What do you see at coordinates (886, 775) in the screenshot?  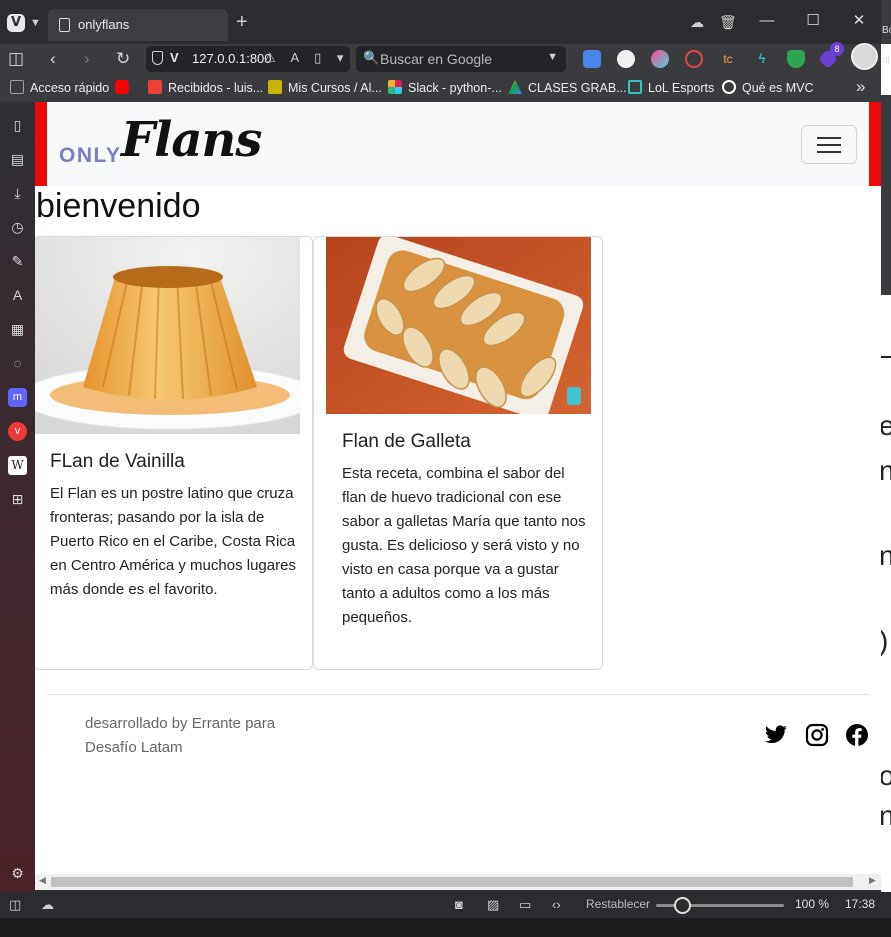 I see `bg-window-text: o` at bounding box center [886, 775].